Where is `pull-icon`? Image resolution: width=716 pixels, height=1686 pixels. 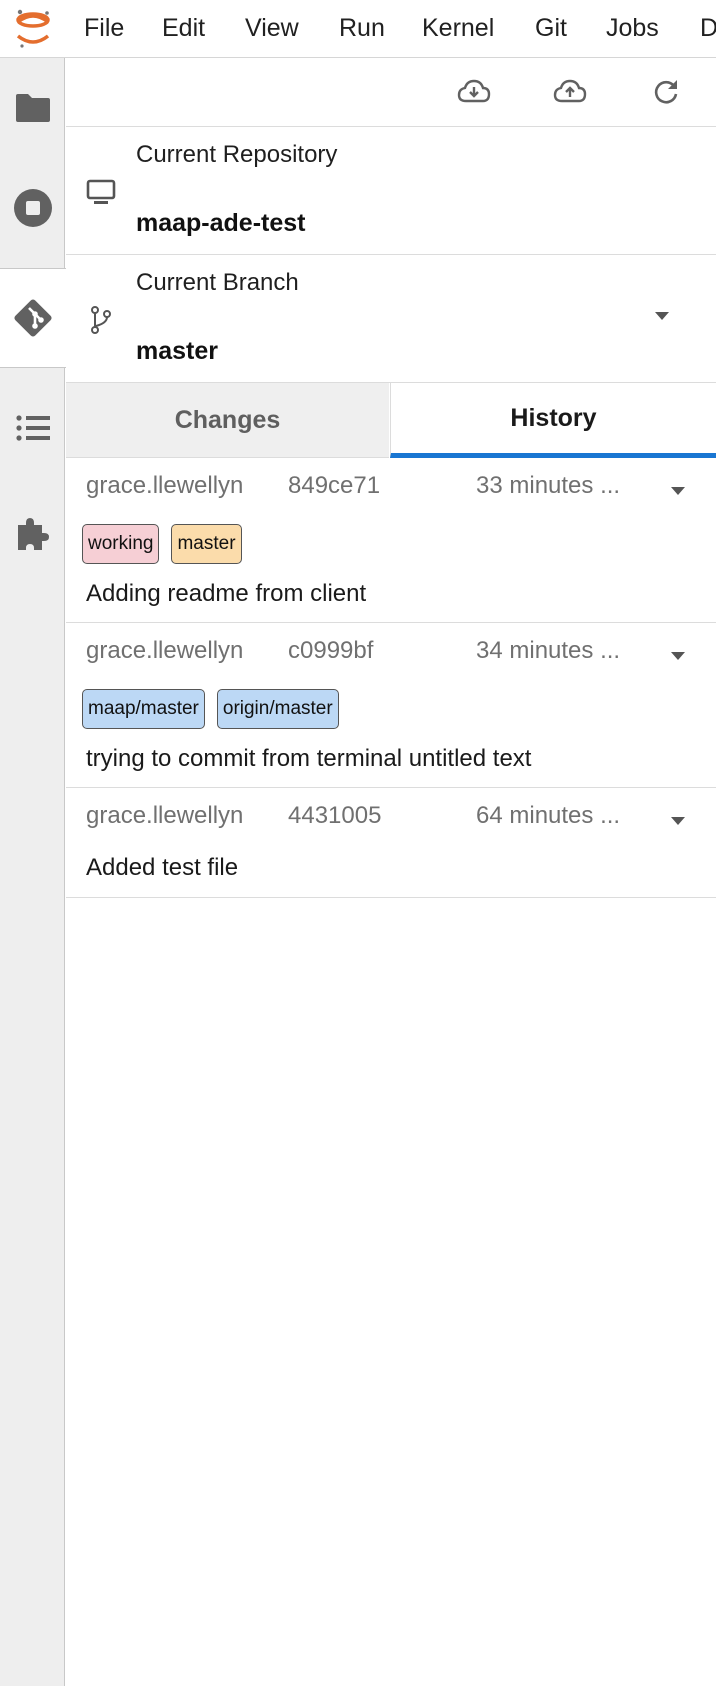 pull-icon is located at coordinates (474, 91).